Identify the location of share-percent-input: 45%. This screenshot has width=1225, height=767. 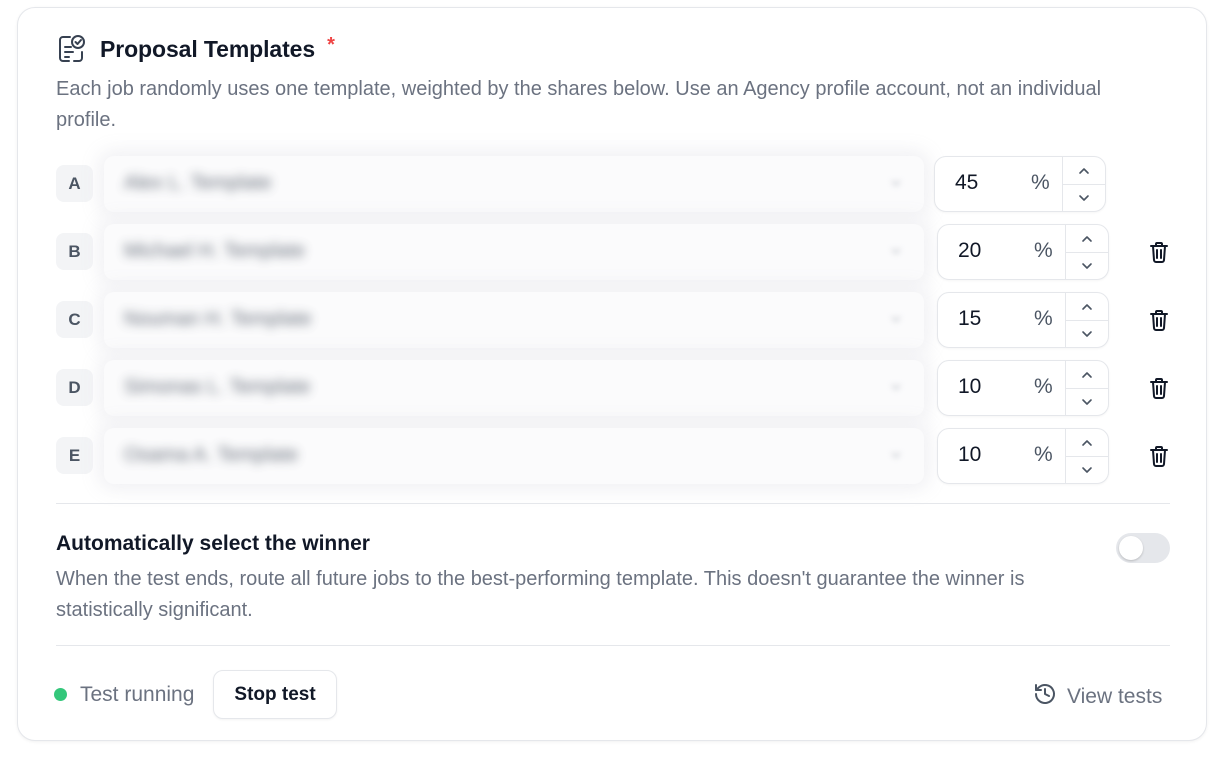
(1020, 184).